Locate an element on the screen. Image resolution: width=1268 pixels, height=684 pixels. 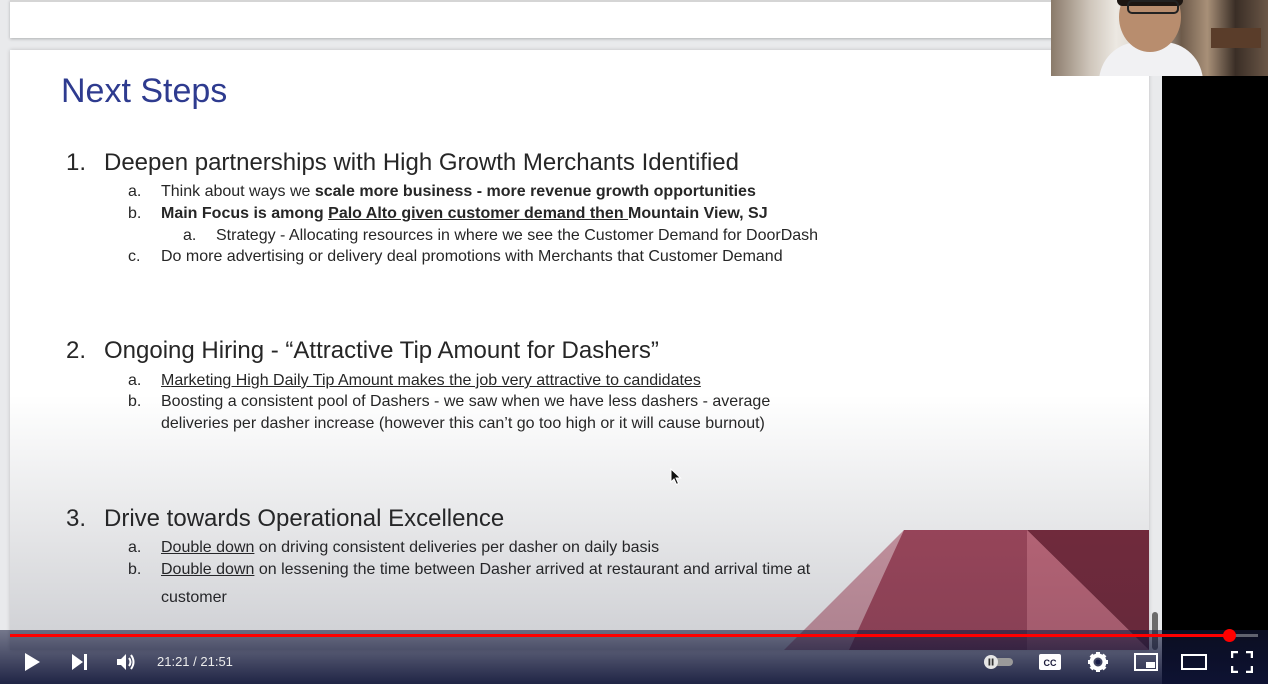
fullscreen-button is located at coordinates (1242, 662).